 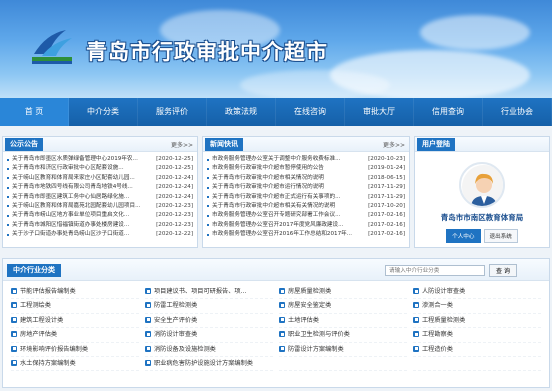 What do you see at coordinates (103, 112) in the screenshot?
I see `nav-categories: 中介分类` at bounding box center [103, 112].